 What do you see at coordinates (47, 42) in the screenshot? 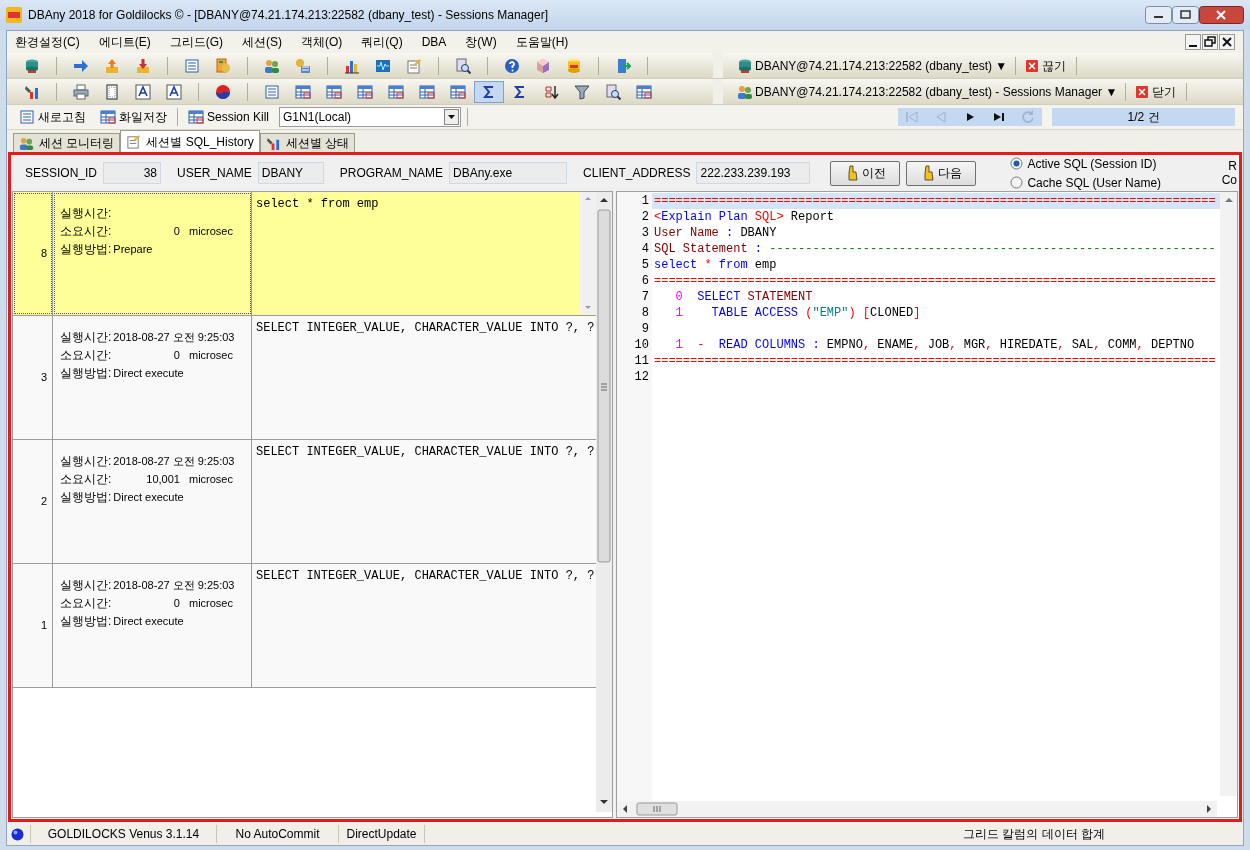
I see `menu-item: 환경설정(C)` at bounding box center [47, 42].